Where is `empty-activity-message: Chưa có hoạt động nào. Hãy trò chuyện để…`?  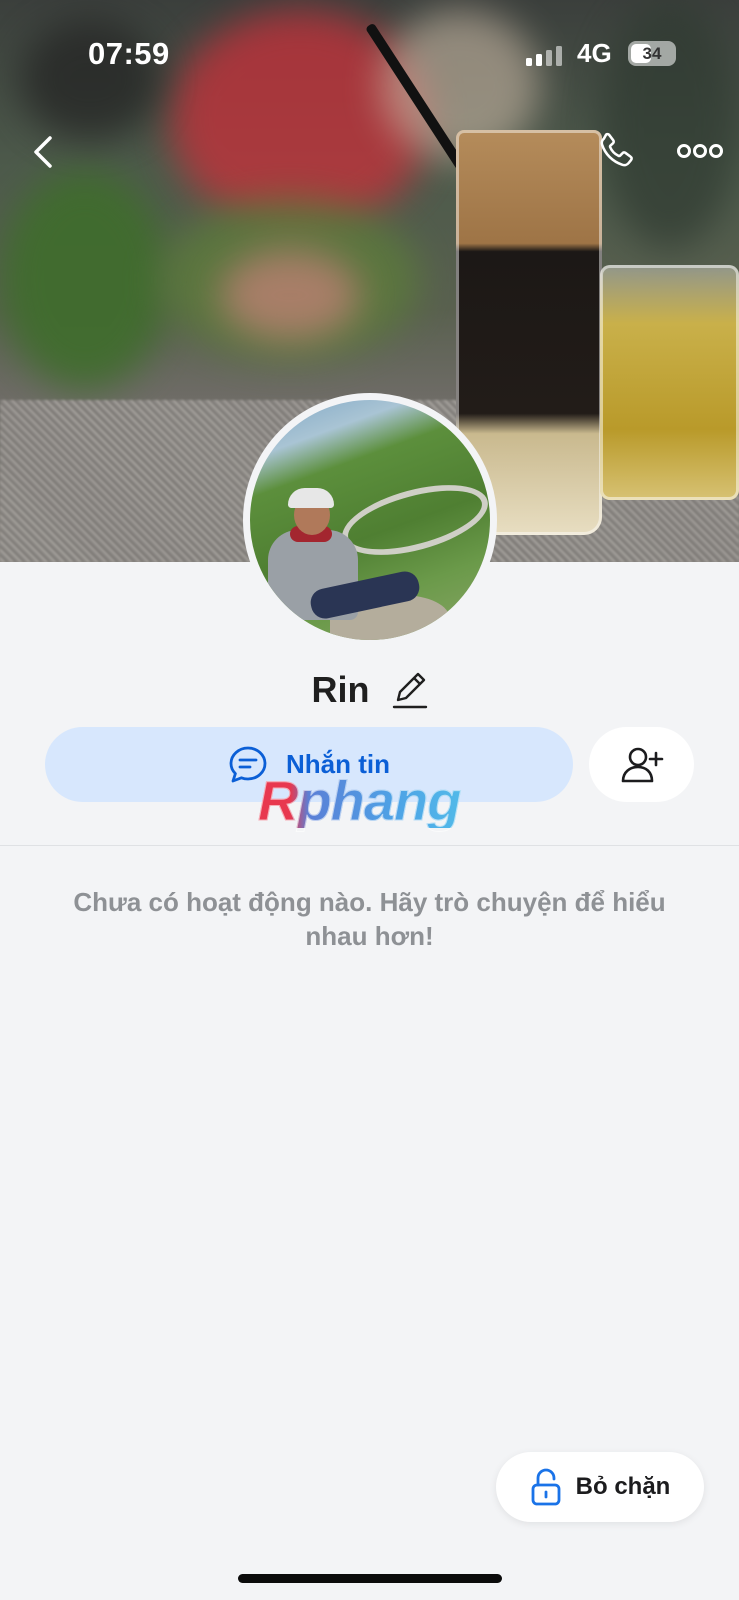
empty-activity-message: Chưa có hoạt động nào. Hãy trò chuyện để… is located at coordinates (369, 919).